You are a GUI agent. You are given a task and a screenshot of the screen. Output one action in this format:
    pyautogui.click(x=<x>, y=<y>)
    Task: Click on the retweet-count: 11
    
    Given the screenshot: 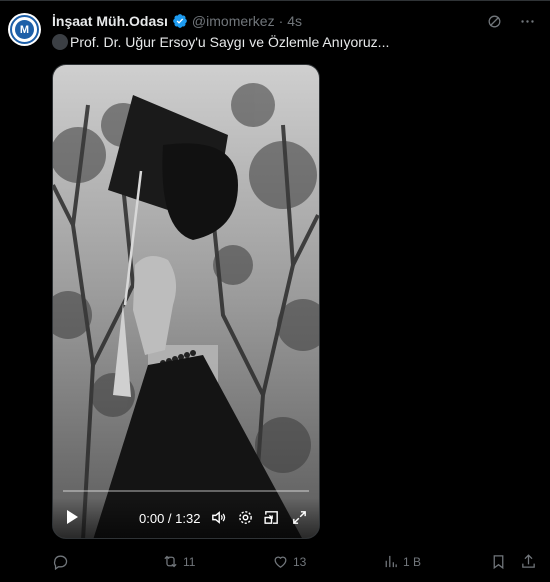 What is the action you would take?
    pyautogui.click(x=189, y=561)
    